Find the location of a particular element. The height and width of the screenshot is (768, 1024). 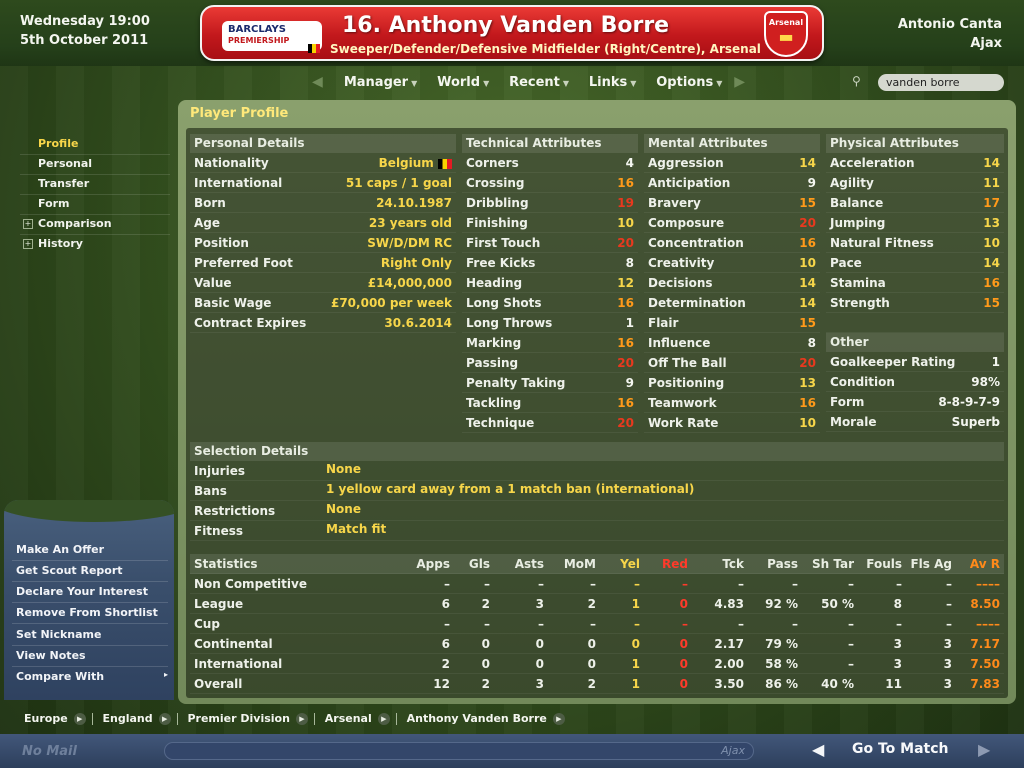

attribute-label: Jumping is located at coordinates (858, 223).